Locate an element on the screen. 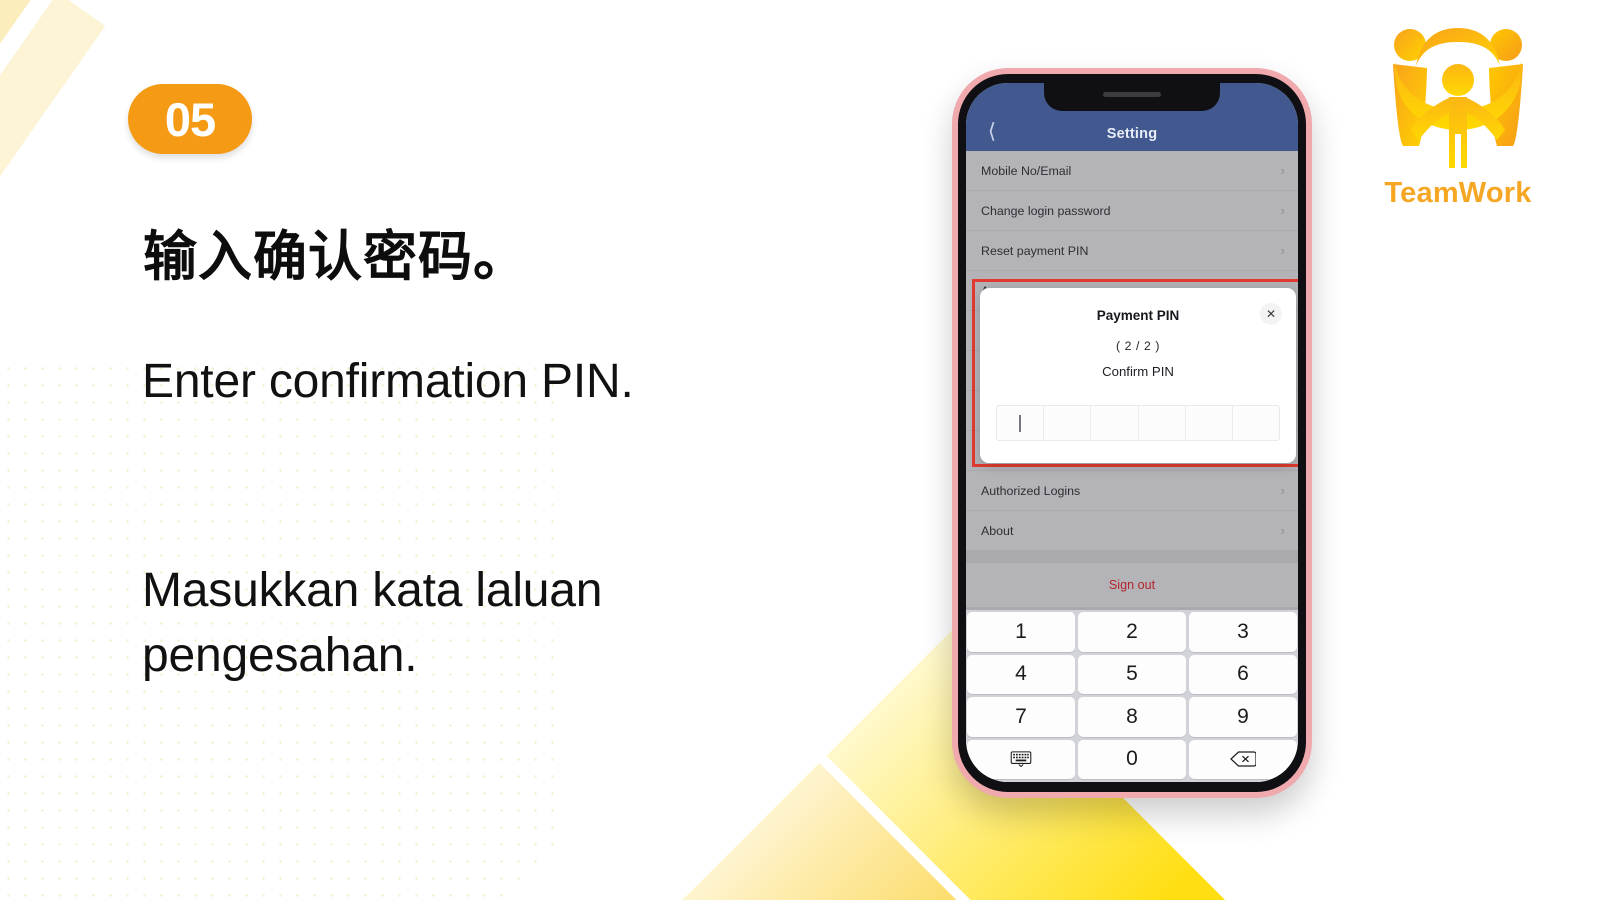 This screenshot has width=1600, height=900. keypad-key-6: 6 is located at coordinates (1243, 674).